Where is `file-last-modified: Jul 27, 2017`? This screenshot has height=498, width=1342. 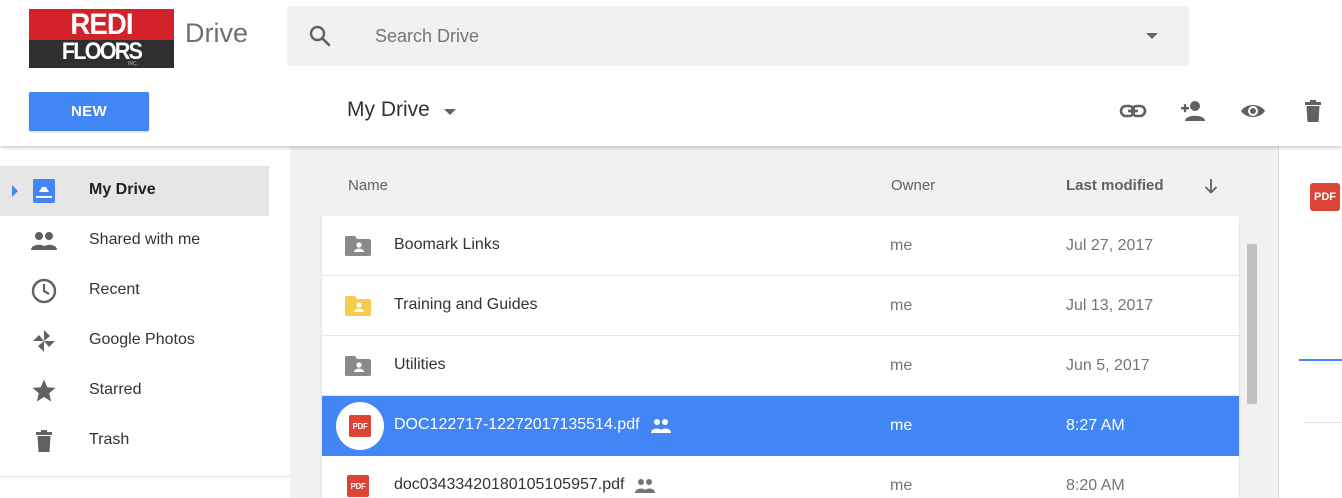
file-last-modified: Jul 27, 2017 is located at coordinates (1110, 245).